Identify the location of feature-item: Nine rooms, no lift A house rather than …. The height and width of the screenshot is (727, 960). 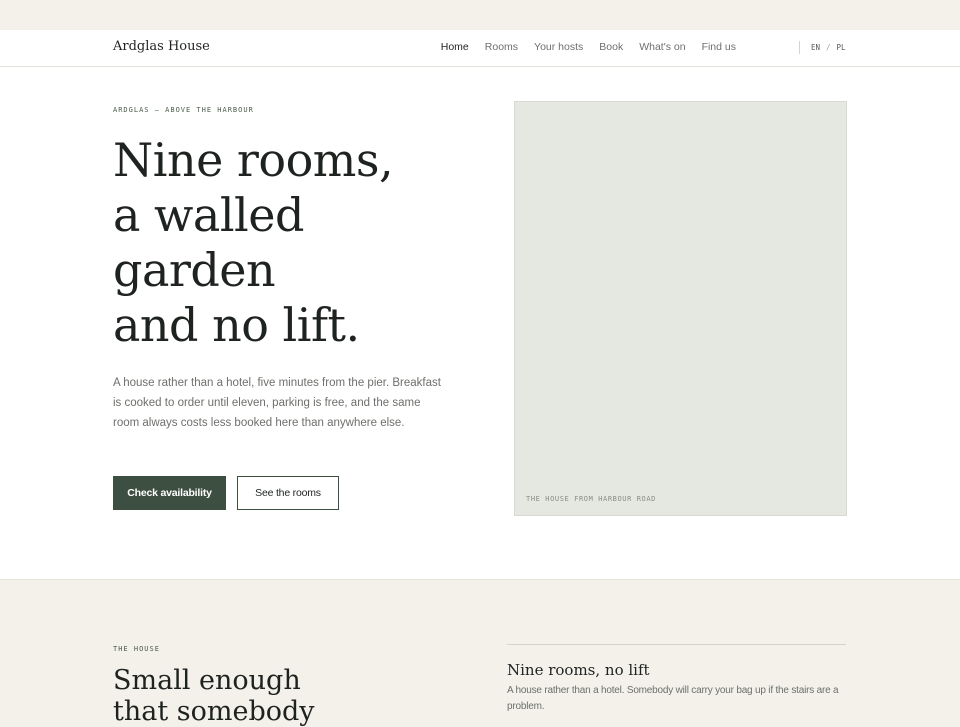
(676, 679).